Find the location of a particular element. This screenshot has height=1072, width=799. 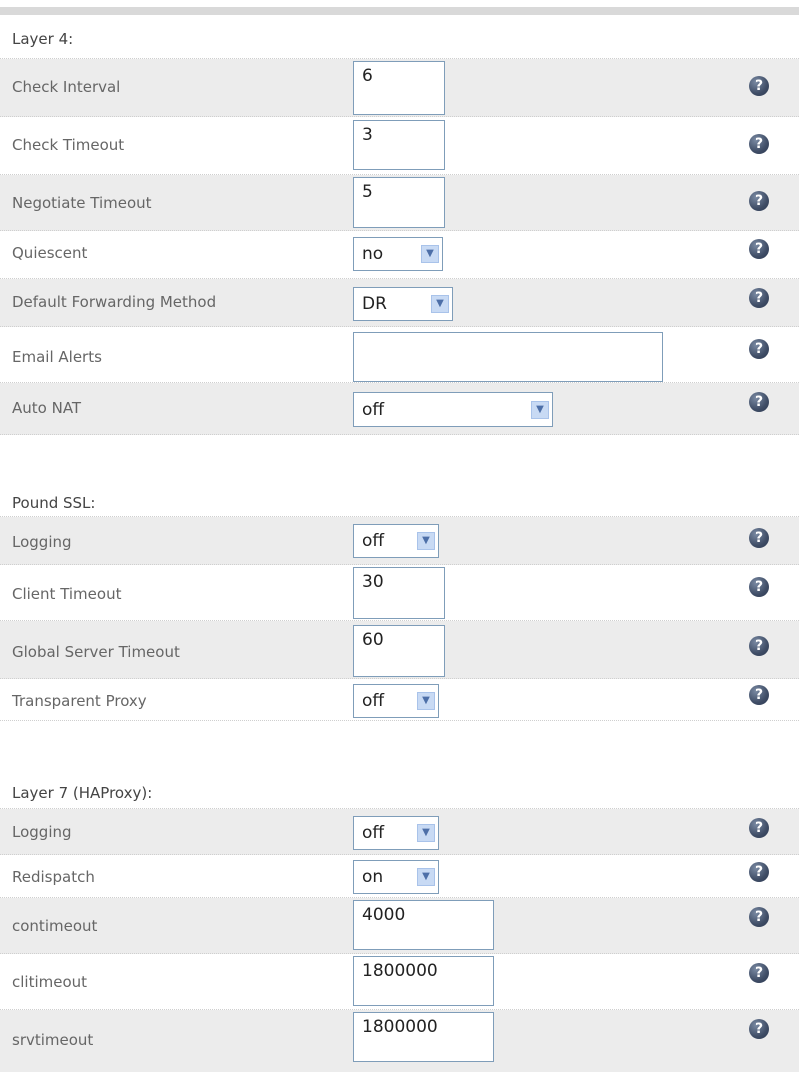

top-divider is located at coordinates (399, 11).